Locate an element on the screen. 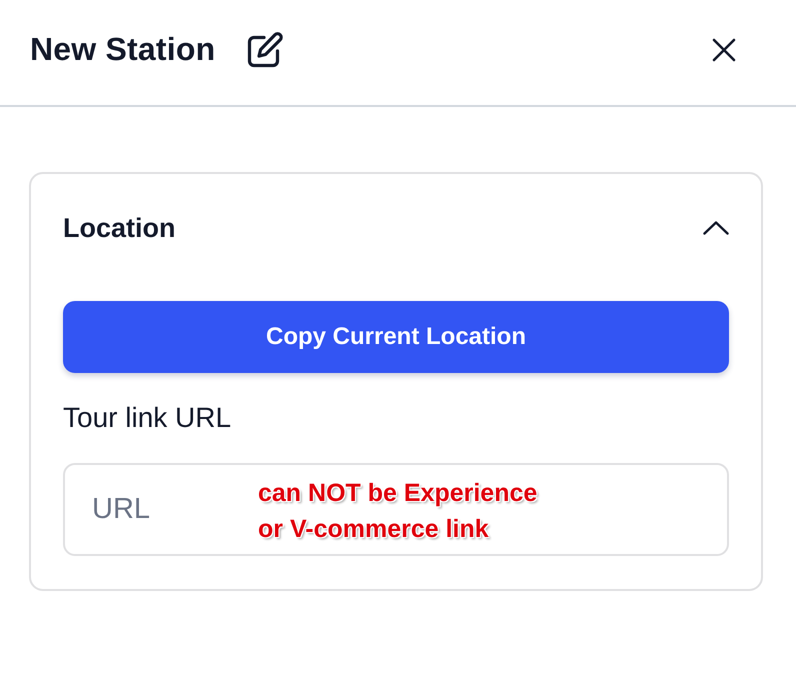  edit-icon is located at coordinates (265, 50).